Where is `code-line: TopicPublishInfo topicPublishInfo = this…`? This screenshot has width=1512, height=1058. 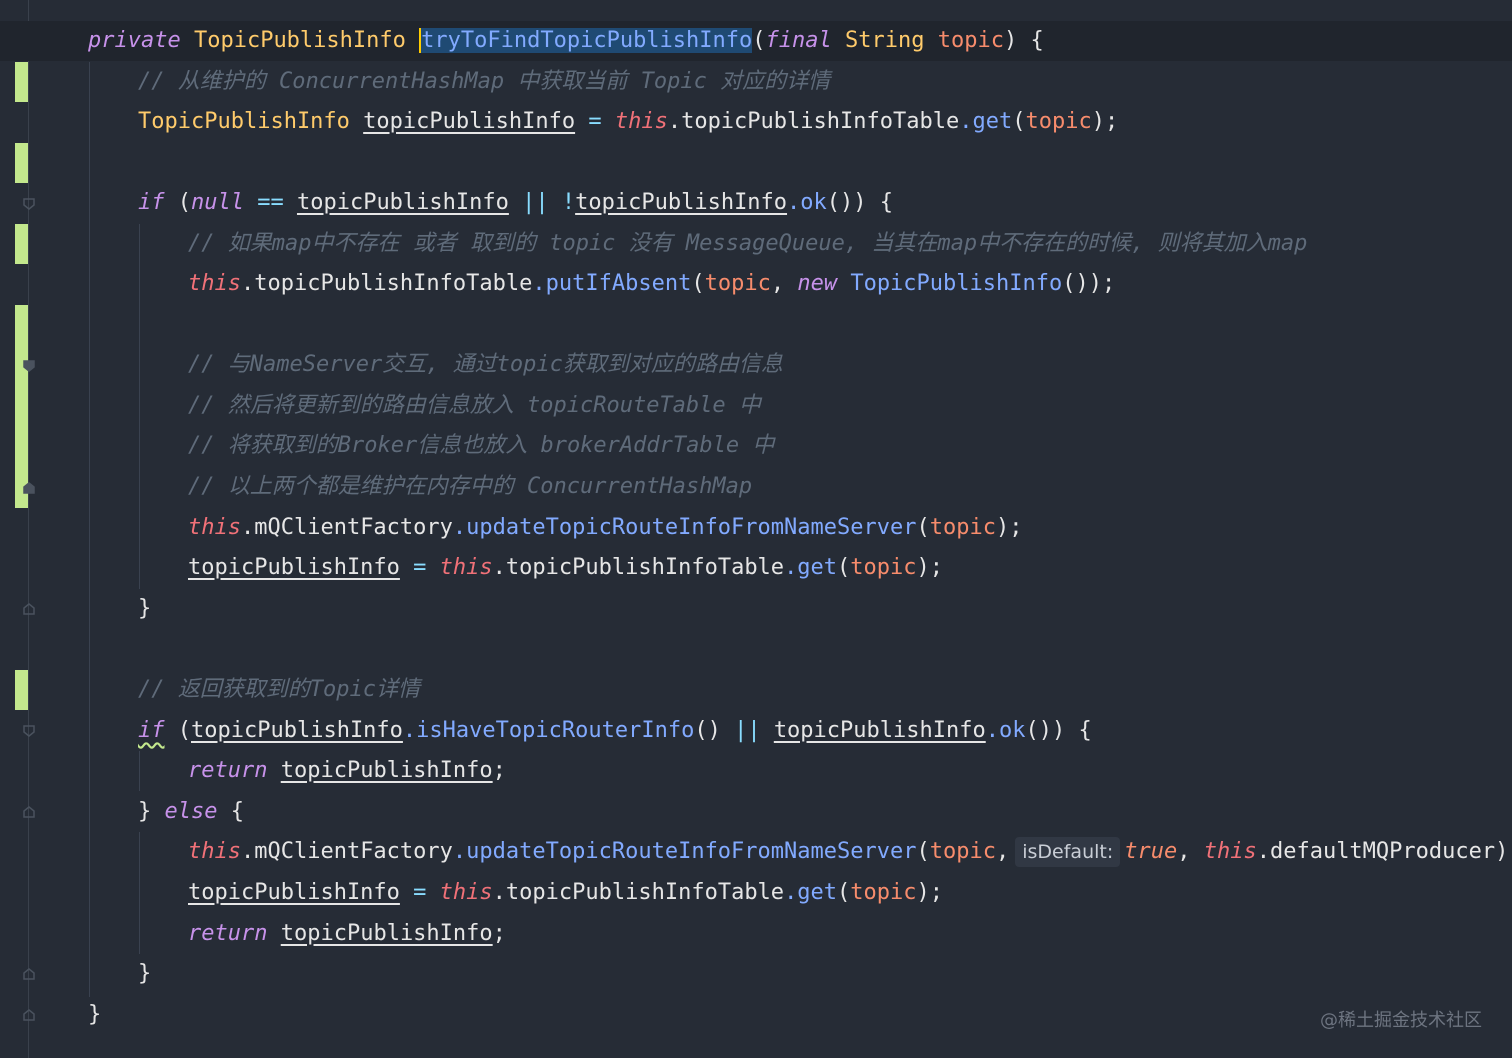 code-line: TopicPublishInfo topicPublishInfo = this… is located at coordinates (756, 122).